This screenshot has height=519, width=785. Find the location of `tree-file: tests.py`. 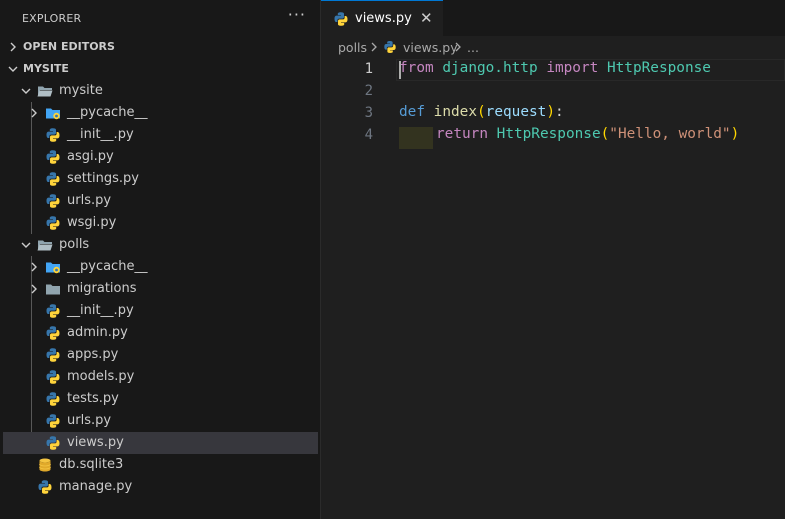

tree-file: tests.py is located at coordinates (160, 399).